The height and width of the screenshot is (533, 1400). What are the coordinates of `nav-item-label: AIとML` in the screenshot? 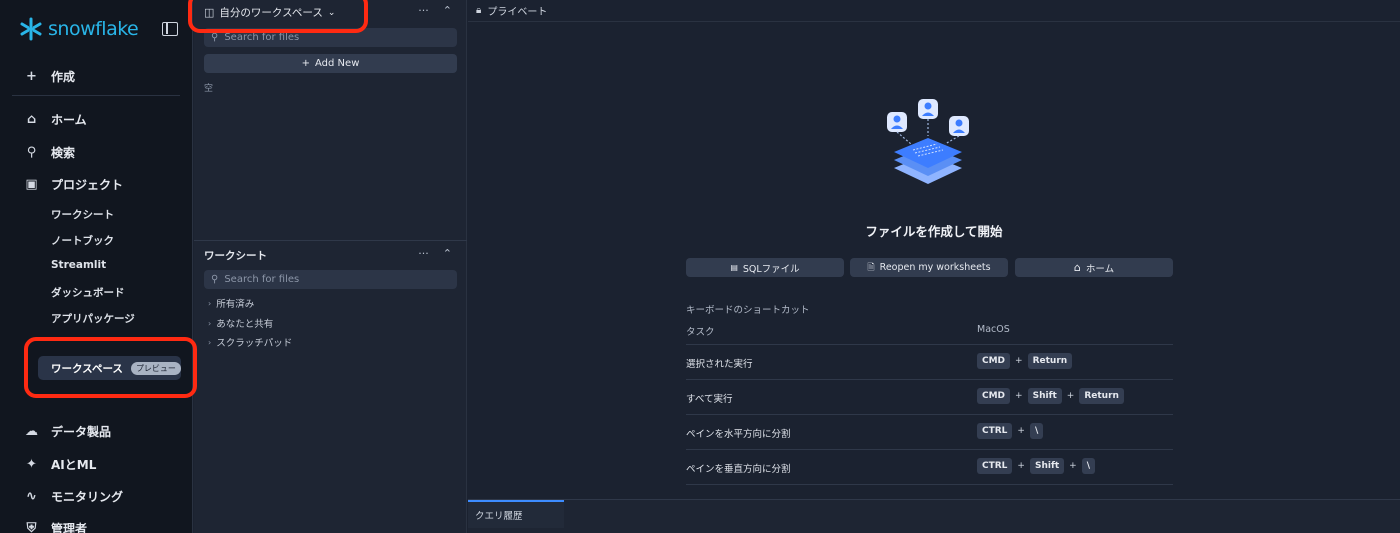 It's located at (74, 464).